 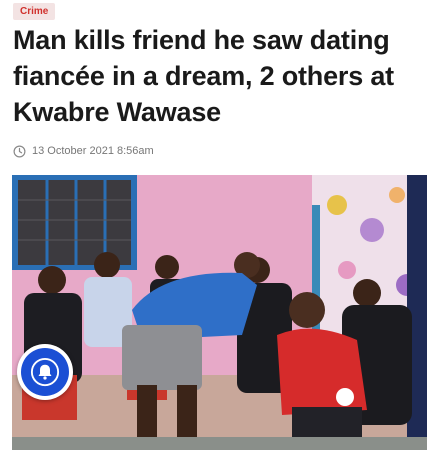 I want to click on bell-icon, so click(x=45, y=372).